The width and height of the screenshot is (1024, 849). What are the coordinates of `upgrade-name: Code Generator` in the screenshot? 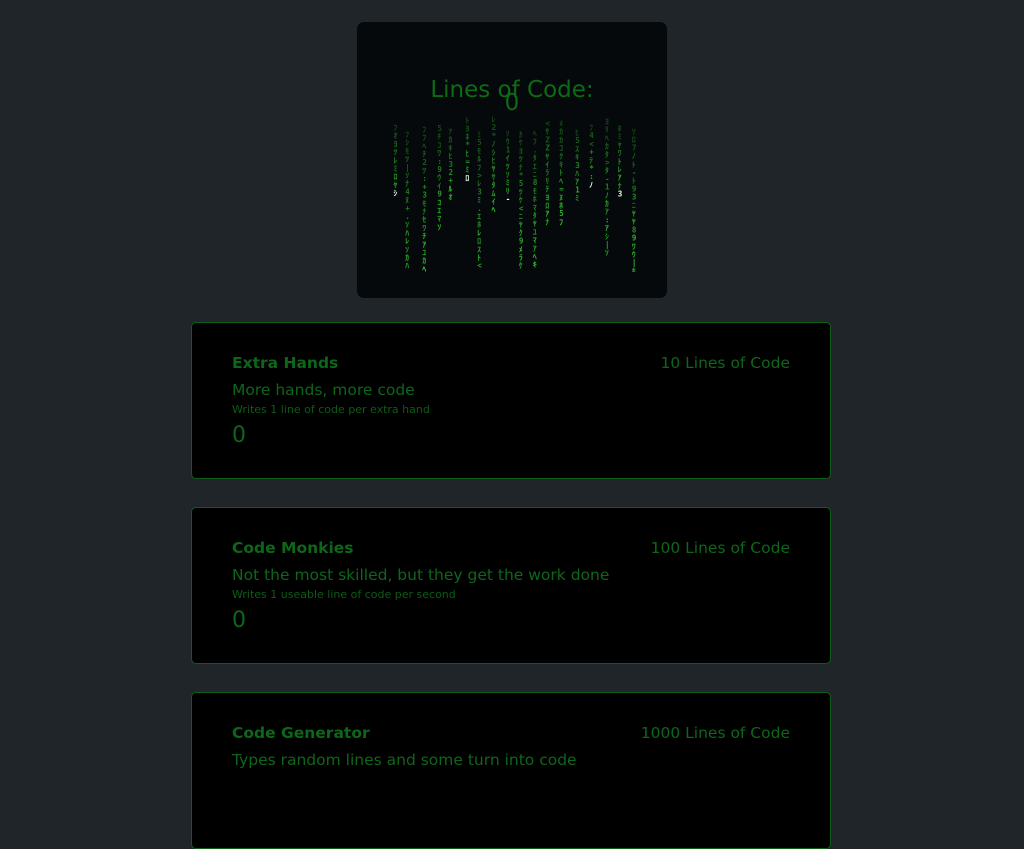 It's located at (301, 733).